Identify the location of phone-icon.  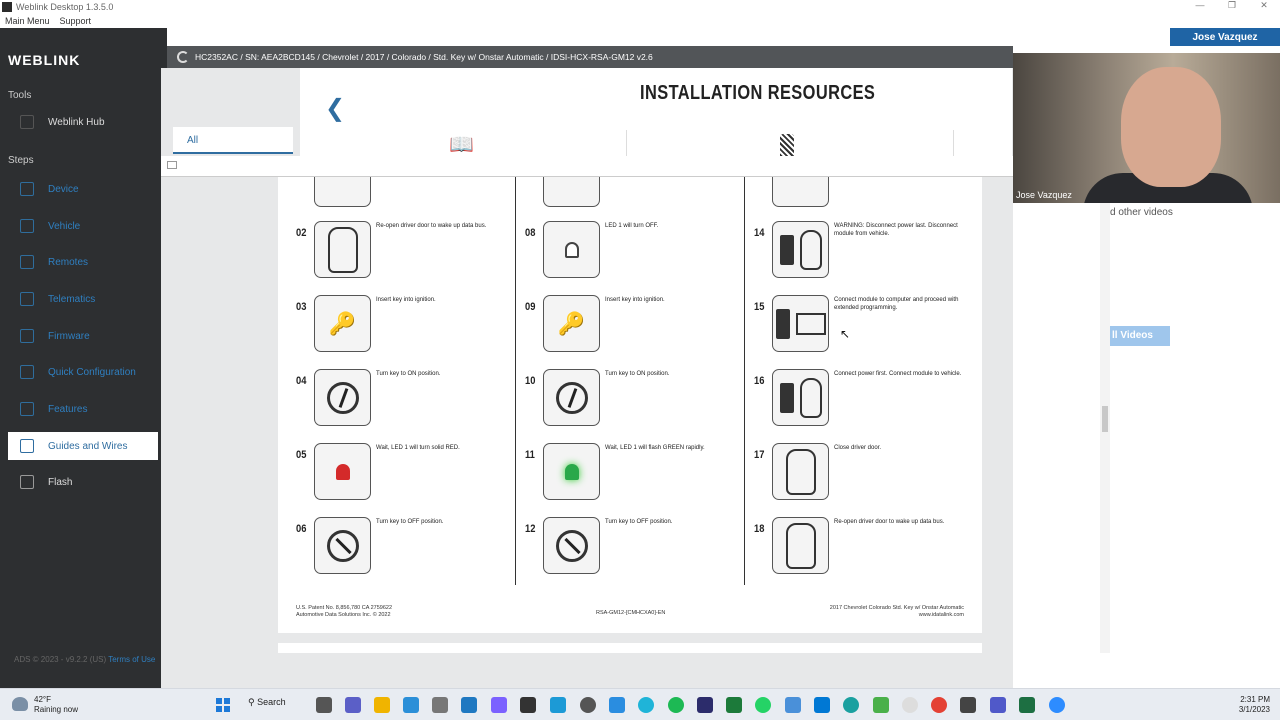
(27, 299).